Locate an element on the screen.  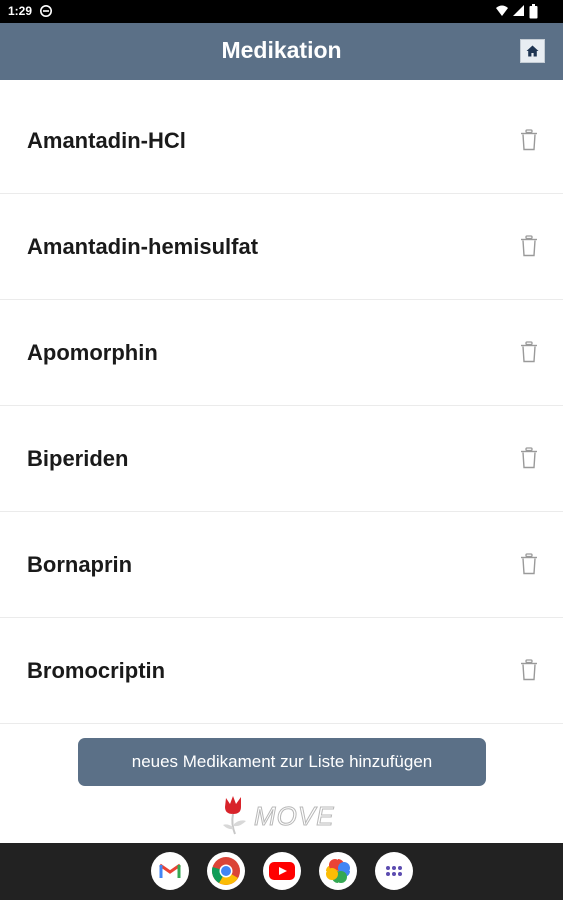
photos-app is located at coordinates (338, 871).